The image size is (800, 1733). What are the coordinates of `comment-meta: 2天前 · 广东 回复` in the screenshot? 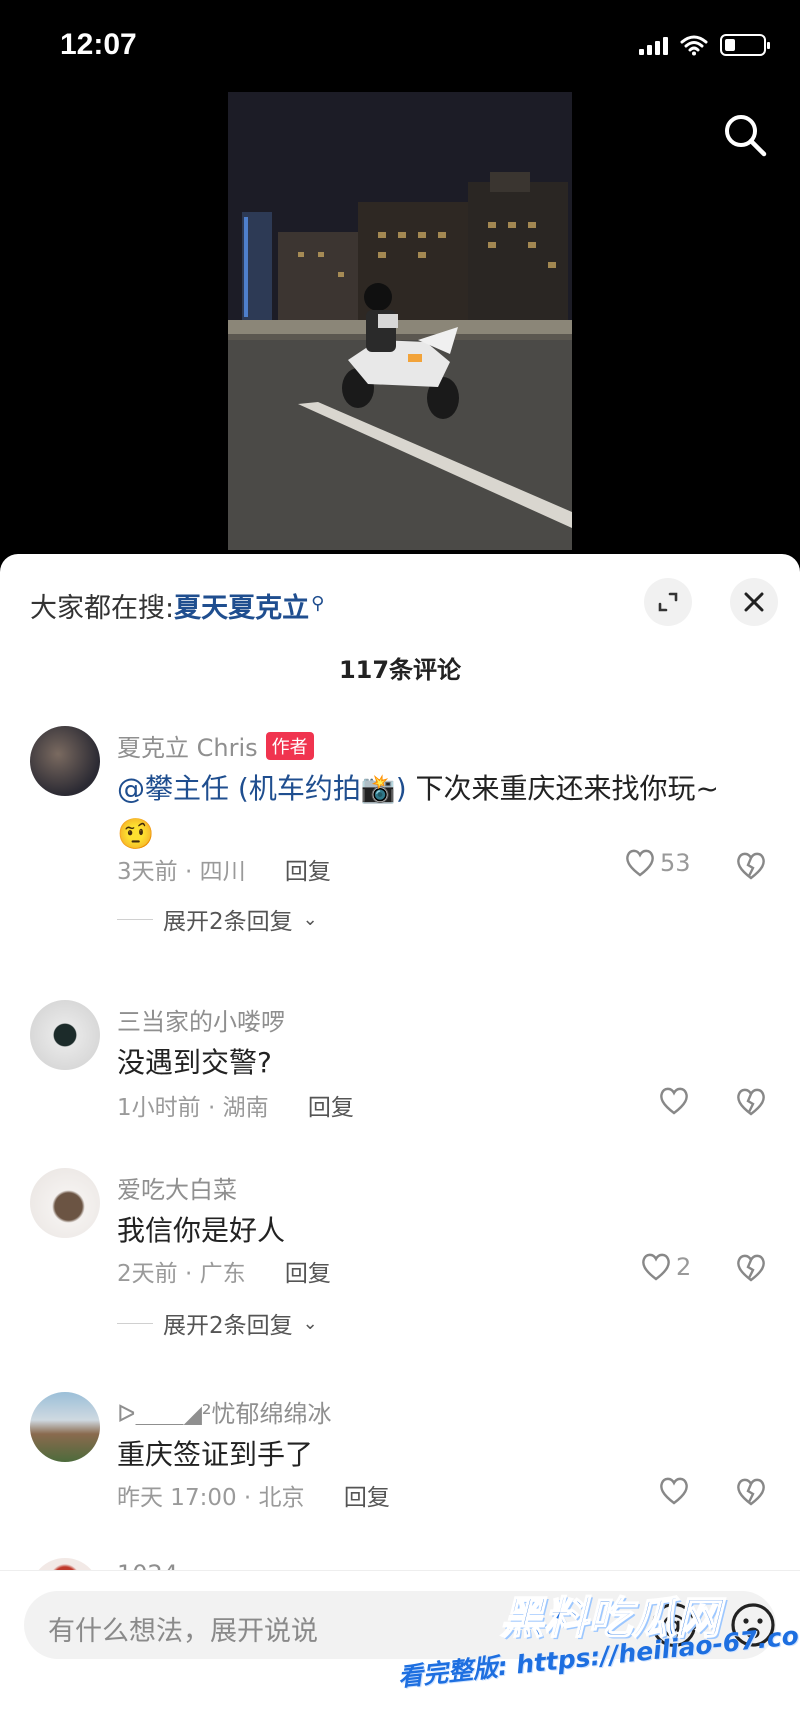 It's located at (224, 1271).